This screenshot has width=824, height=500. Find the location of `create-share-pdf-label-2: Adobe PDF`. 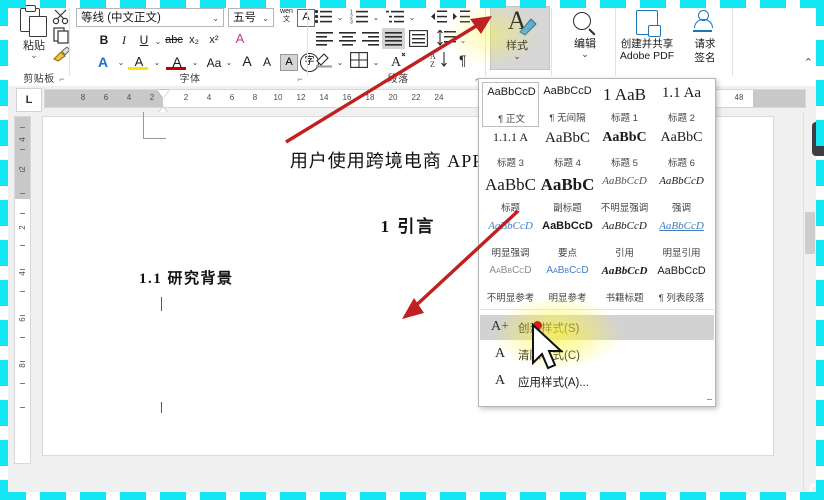

create-share-pdf-label-2: Adobe PDF is located at coordinates (647, 56).